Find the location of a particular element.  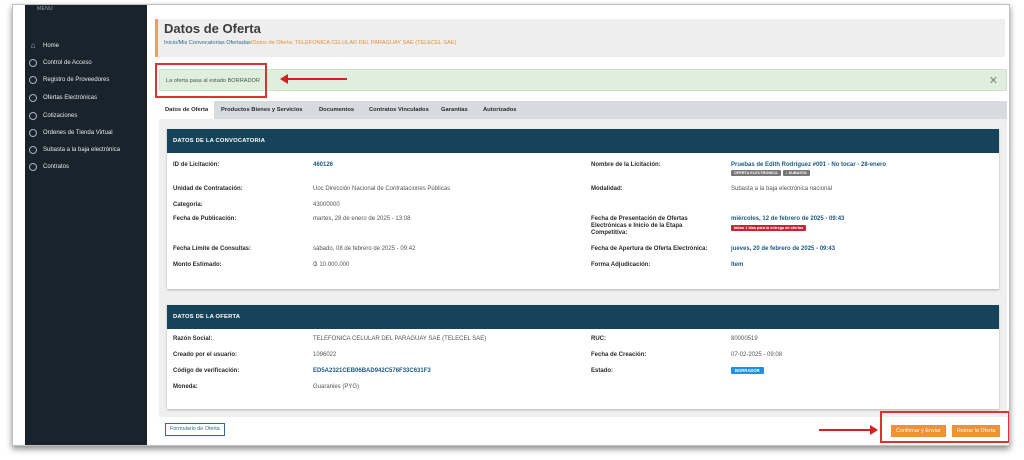

breadcrumb-inicio: Inicio is located at coordinates (170, 43).